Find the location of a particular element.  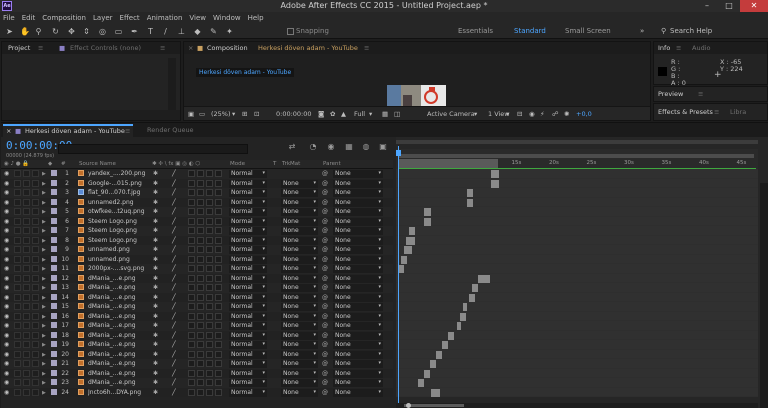

type-icon: T is located at coordinates (150, 31).